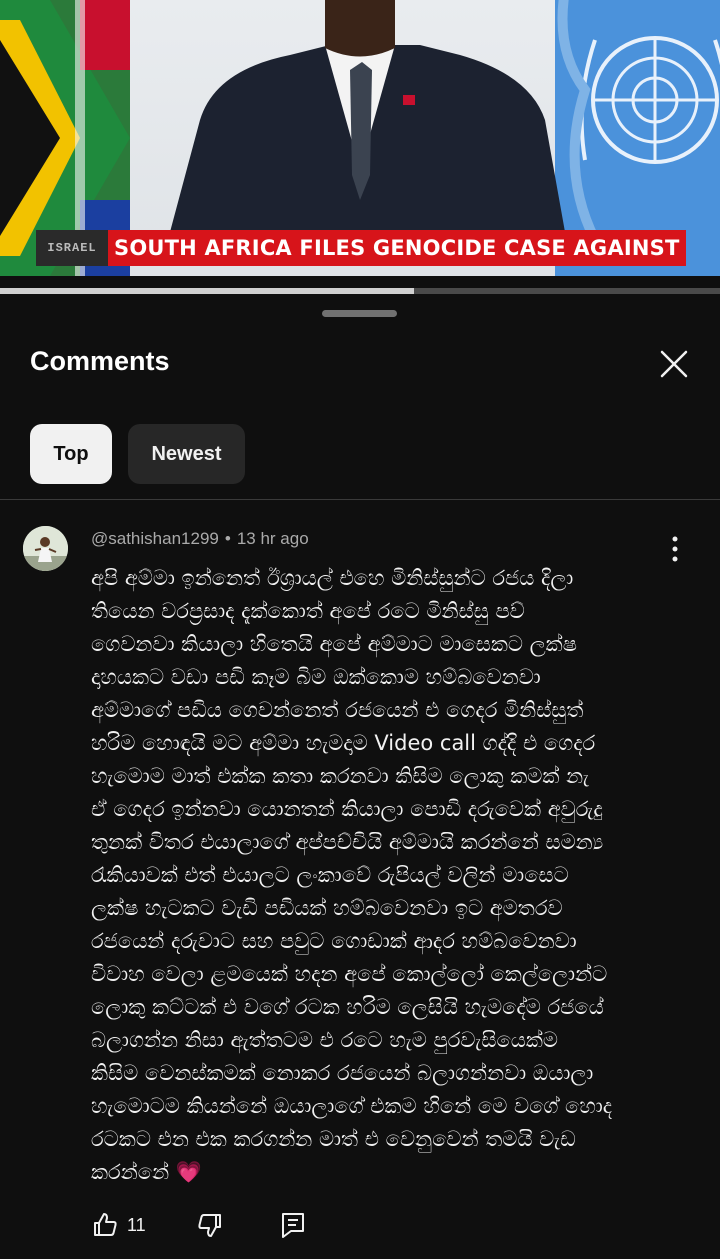 The height and width of the screenshot is (1259, 720). I want to click on close-icon, so click(674, 364).